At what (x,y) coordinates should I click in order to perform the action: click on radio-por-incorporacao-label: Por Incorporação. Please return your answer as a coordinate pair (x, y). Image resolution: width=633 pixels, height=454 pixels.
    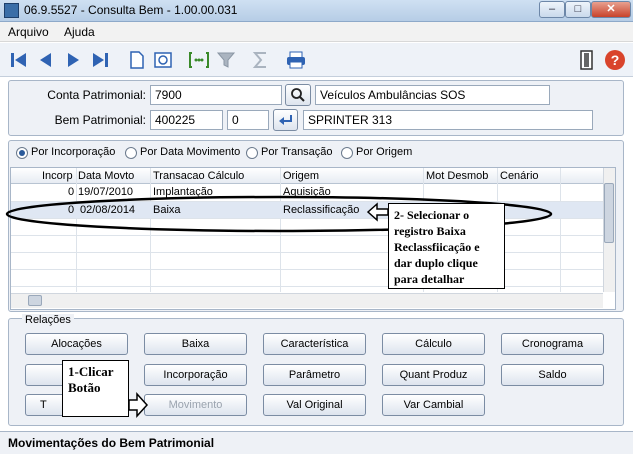
    Looking at the image, I should click on (73, 152).